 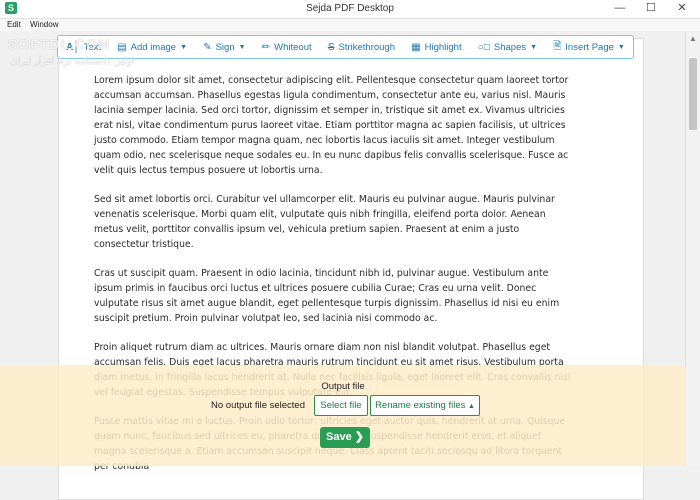 I want to click on strikethrough-icon: S, so click(x=331, y=47).